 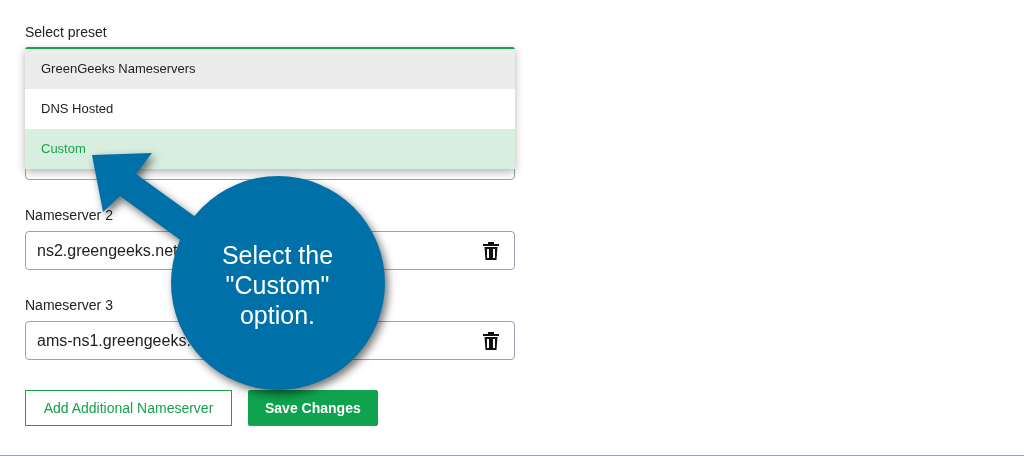 What do you see at coordinates (66, 32) in the screenshot?
I see `field-label: Select preset` at bounding box center [66, 32].